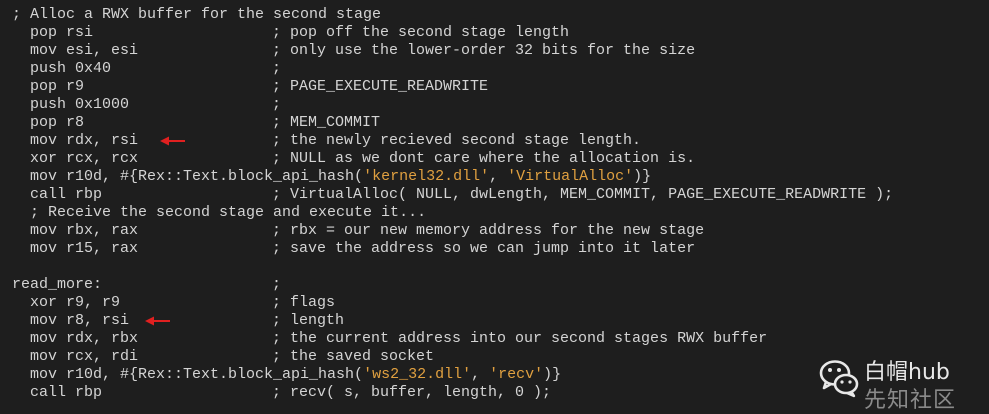 This screenshot has width=989, height=414. Describe the element at coordinates (353, 356) in the screenshot. I see `code-comment: ; the saved socket` at that location.